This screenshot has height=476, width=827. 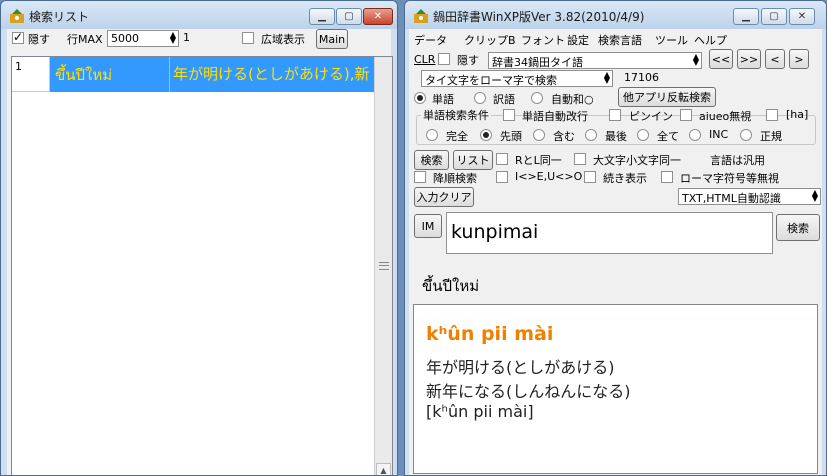 I want to click on radio-translation, so click(x=480, y=98).